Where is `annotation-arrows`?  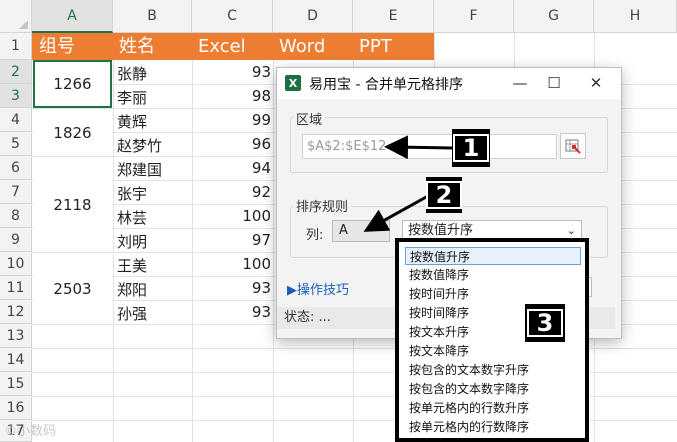
annotation-arrows is located at coordinates (408, 183).